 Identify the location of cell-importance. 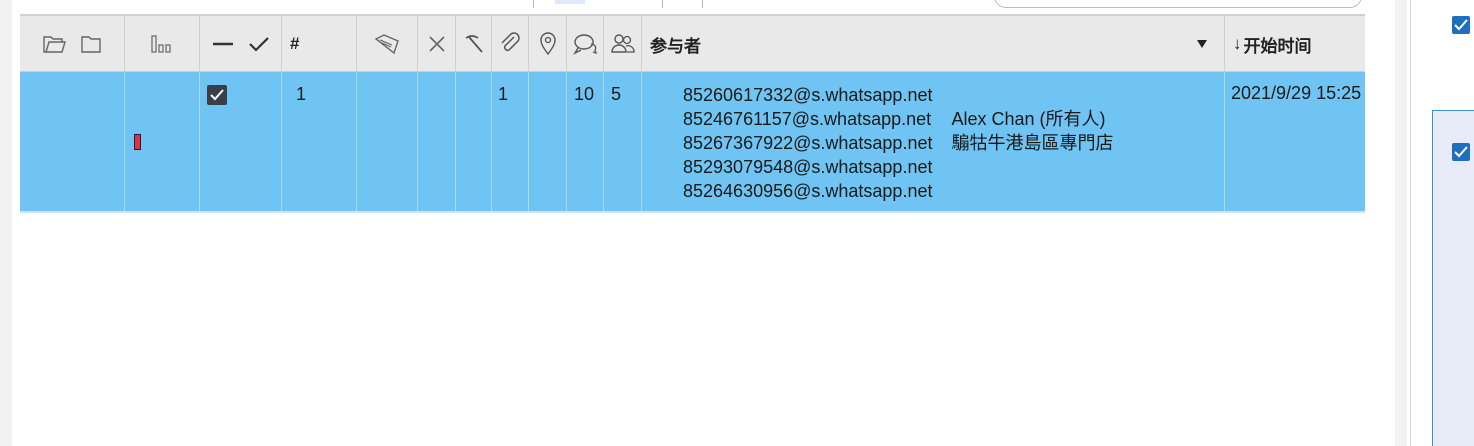
(162, 142).